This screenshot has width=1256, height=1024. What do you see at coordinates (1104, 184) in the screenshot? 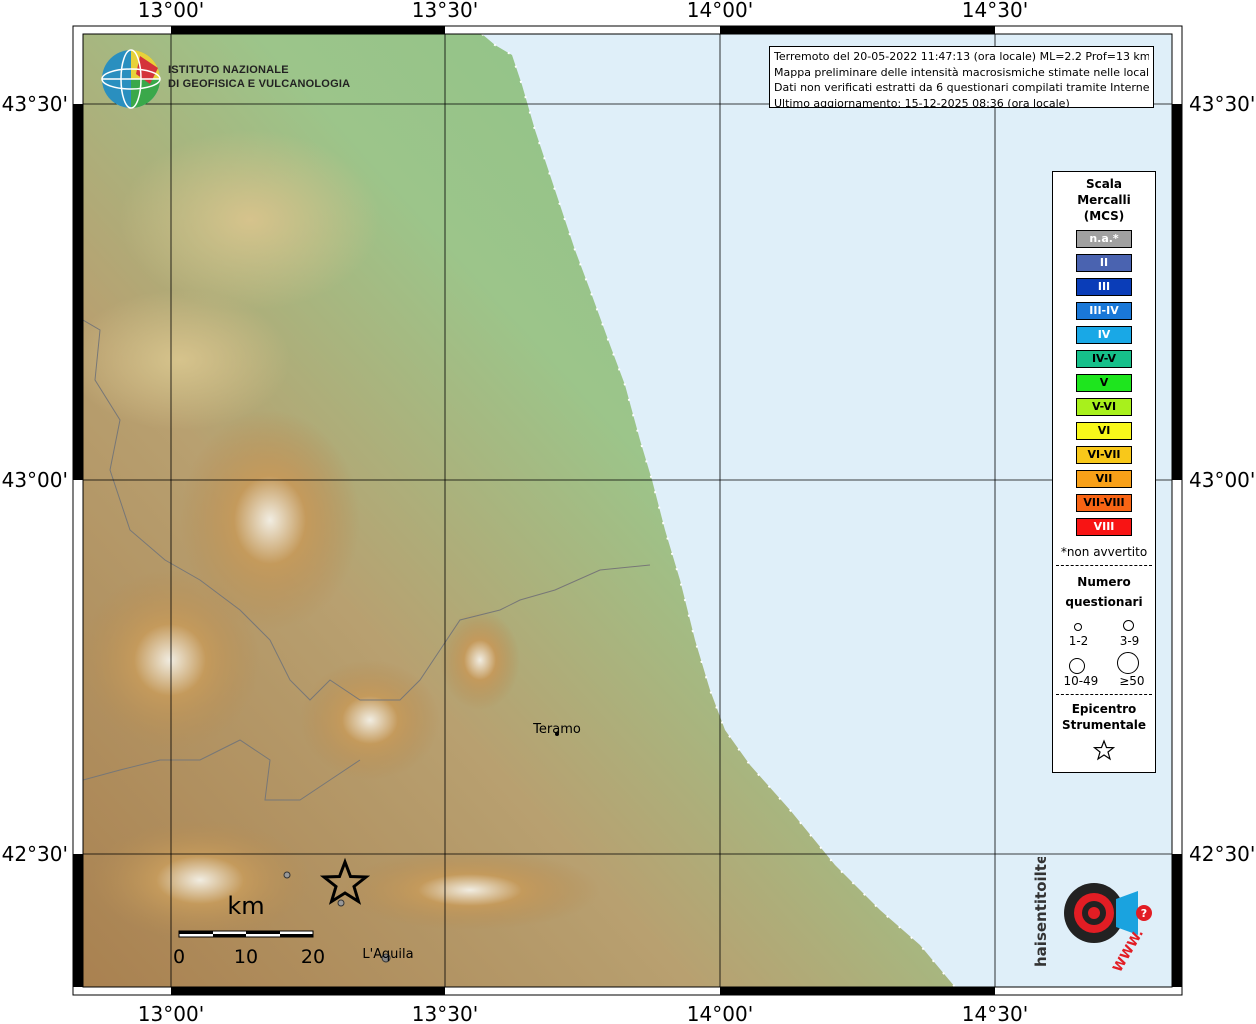
I see `legend-title-line1: Scala` at bounding box center [1104, 184].